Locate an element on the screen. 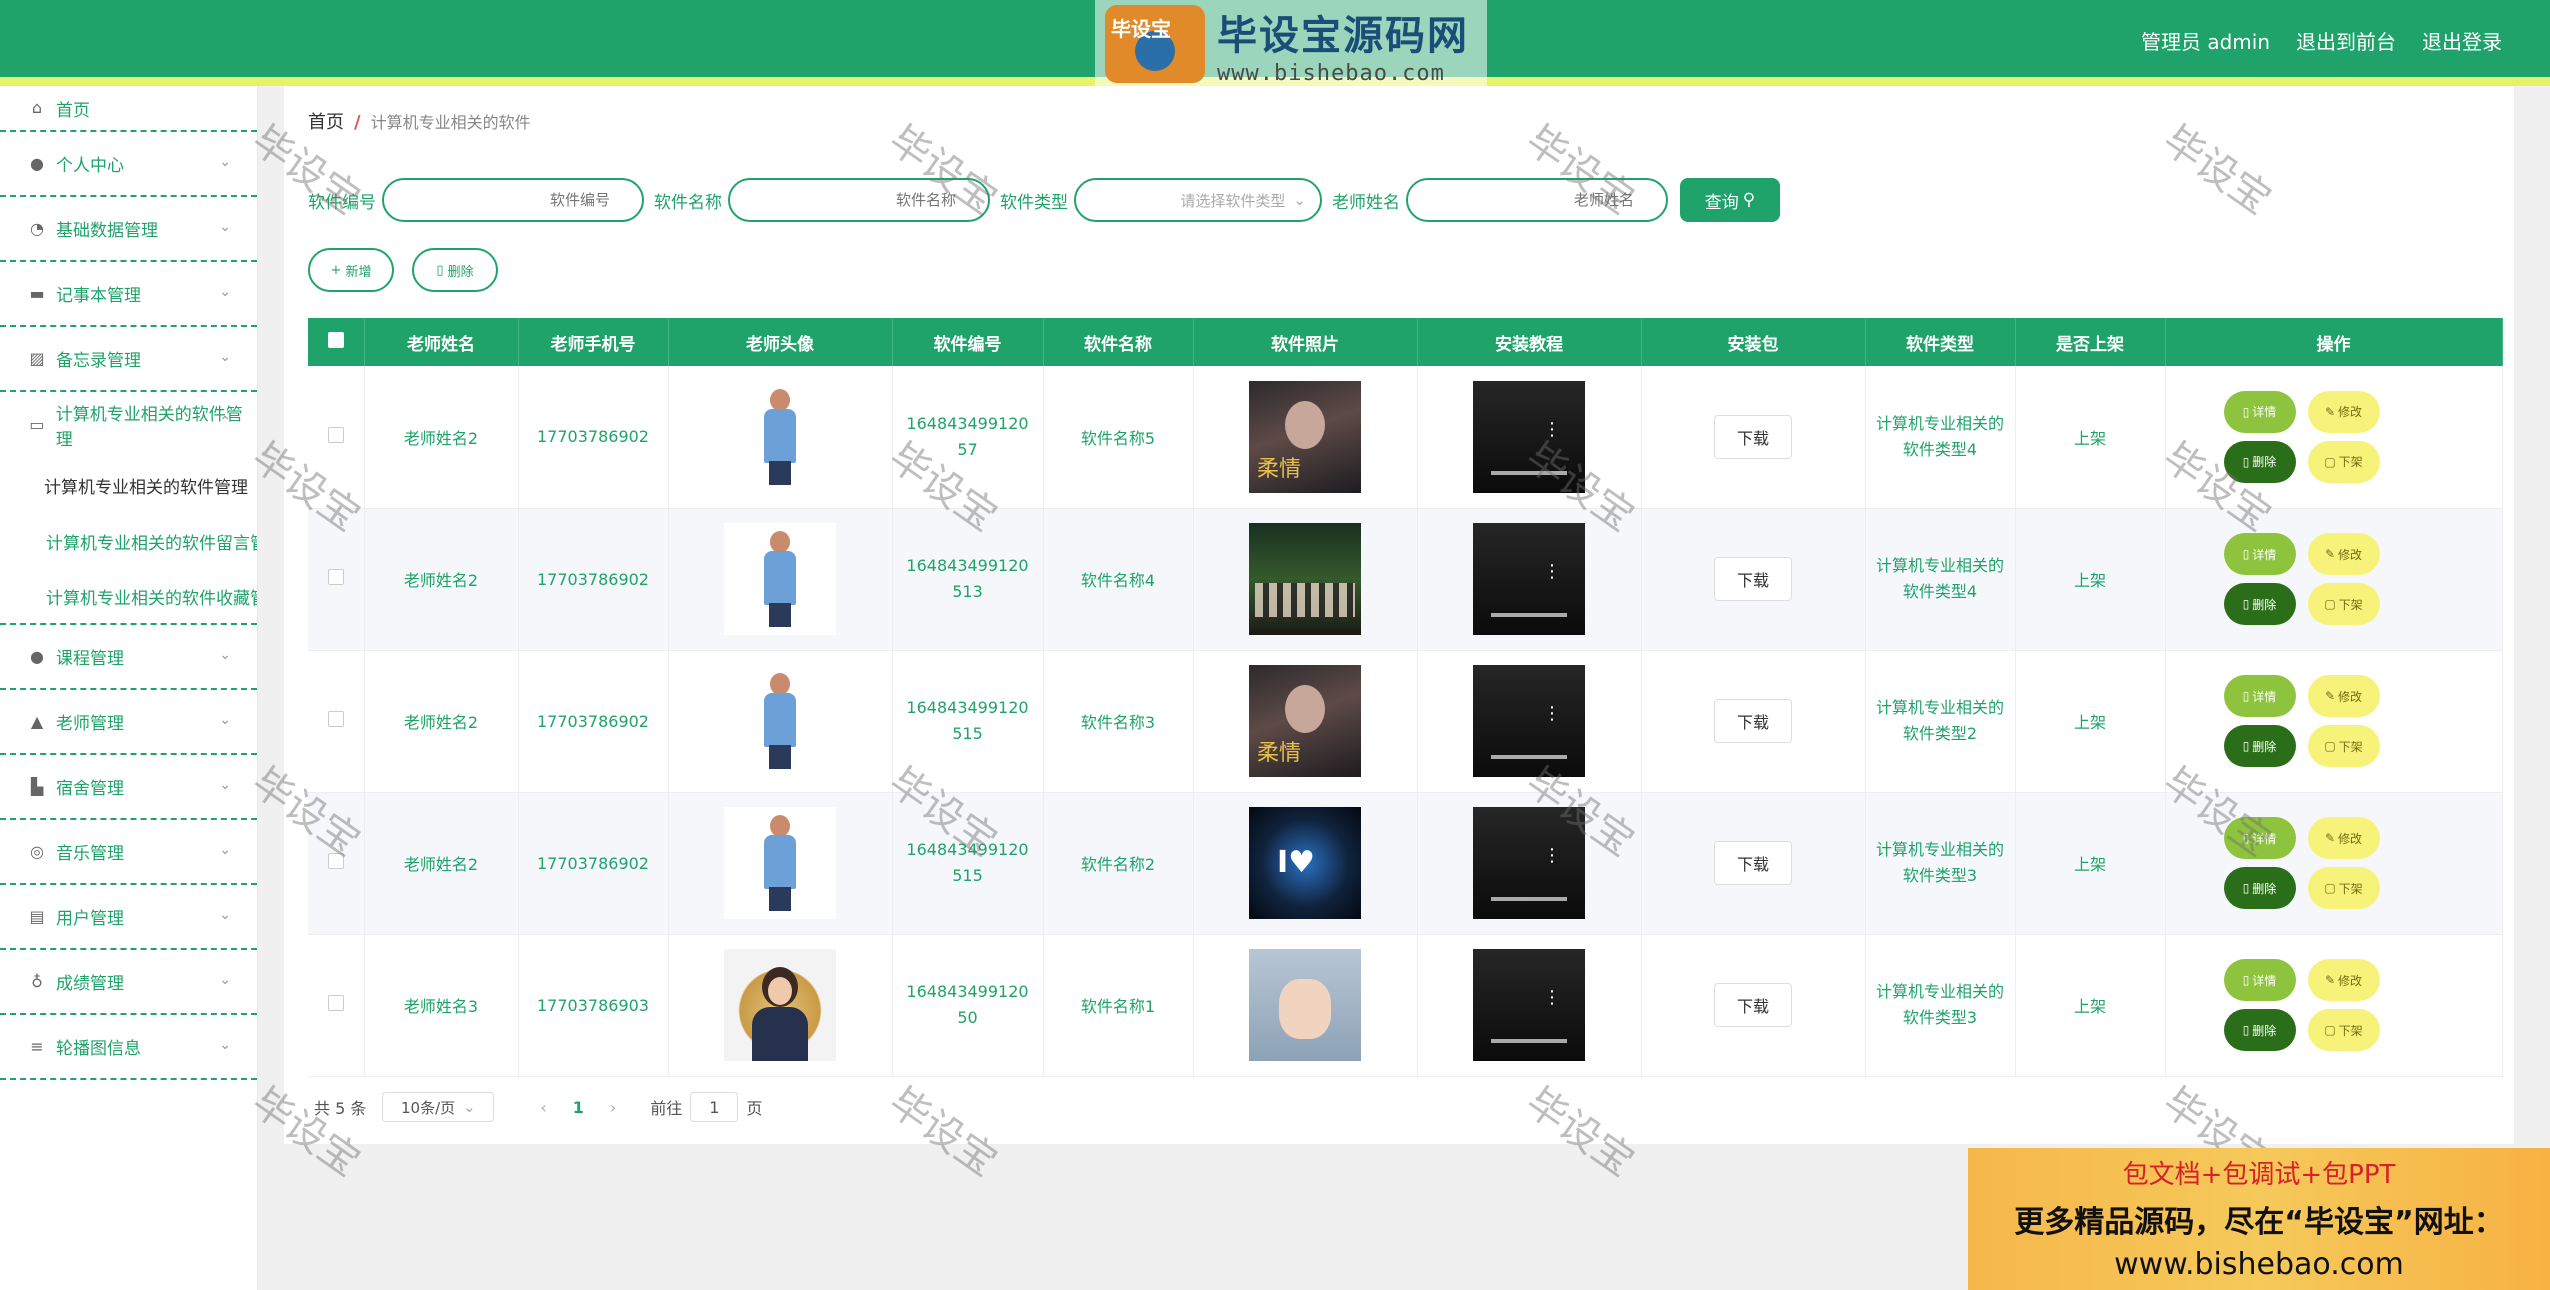 The image size is (2550, 1290). col-listed: 是否上架 is located at coordinates (2090, 342).